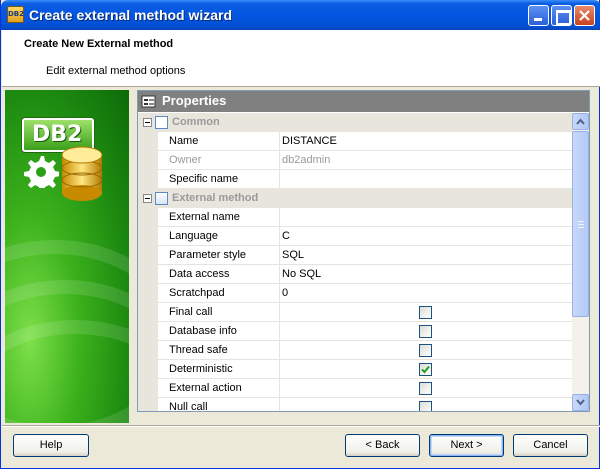 The width and height of the screenshot is (600, 469). I want to click on page-title: Create New External method, so click(99, 44).